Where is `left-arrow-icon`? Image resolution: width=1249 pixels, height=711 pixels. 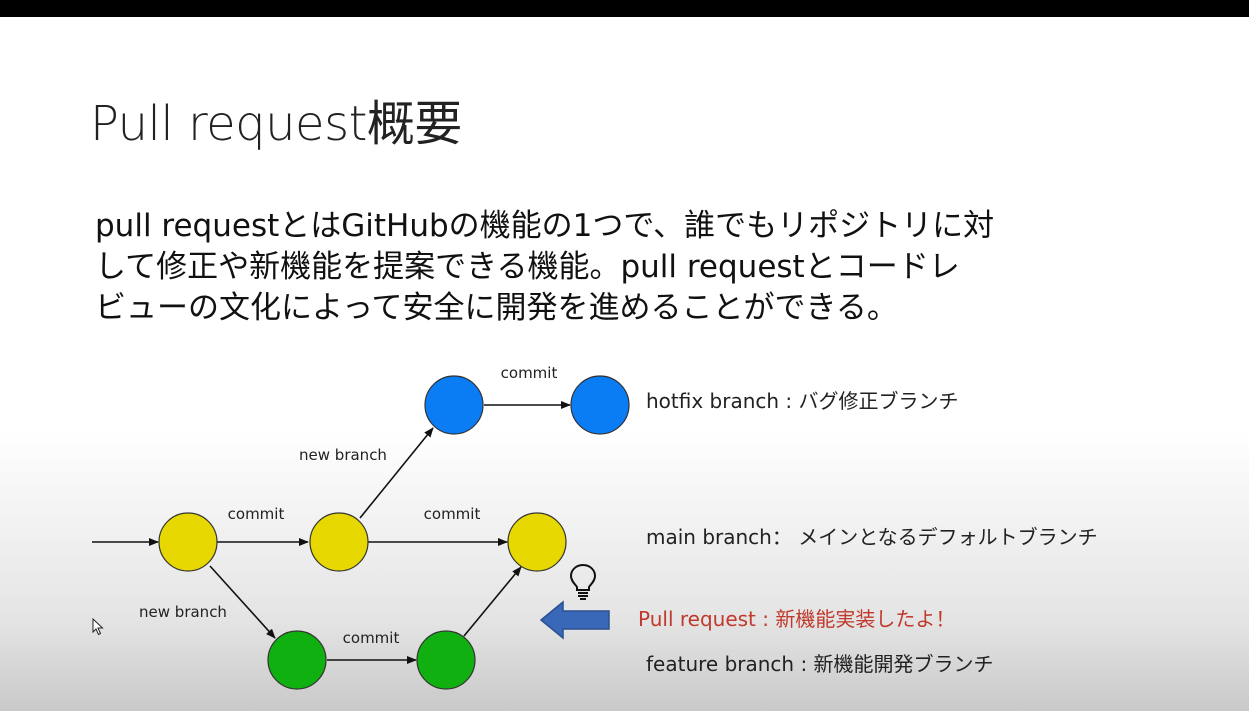 left-arrow-icon is located at coordinates (574, 620).